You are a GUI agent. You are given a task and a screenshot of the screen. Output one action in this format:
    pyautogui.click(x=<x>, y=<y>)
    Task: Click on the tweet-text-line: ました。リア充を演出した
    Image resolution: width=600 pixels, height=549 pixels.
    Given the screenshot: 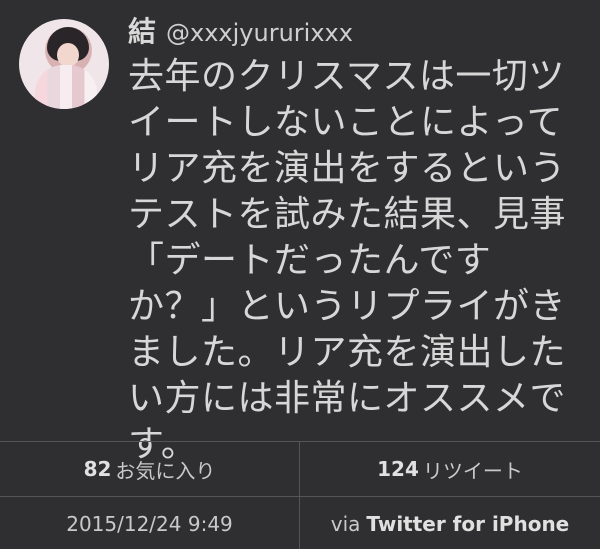 What is the action you would take?
    pyautogui.click(x=347, y=352)
    